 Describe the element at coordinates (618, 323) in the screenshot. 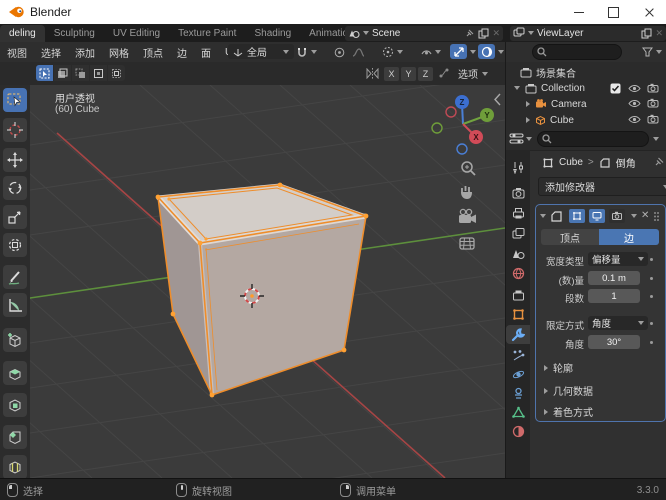

I see `limit-method-dropdown: 角度` at that location.